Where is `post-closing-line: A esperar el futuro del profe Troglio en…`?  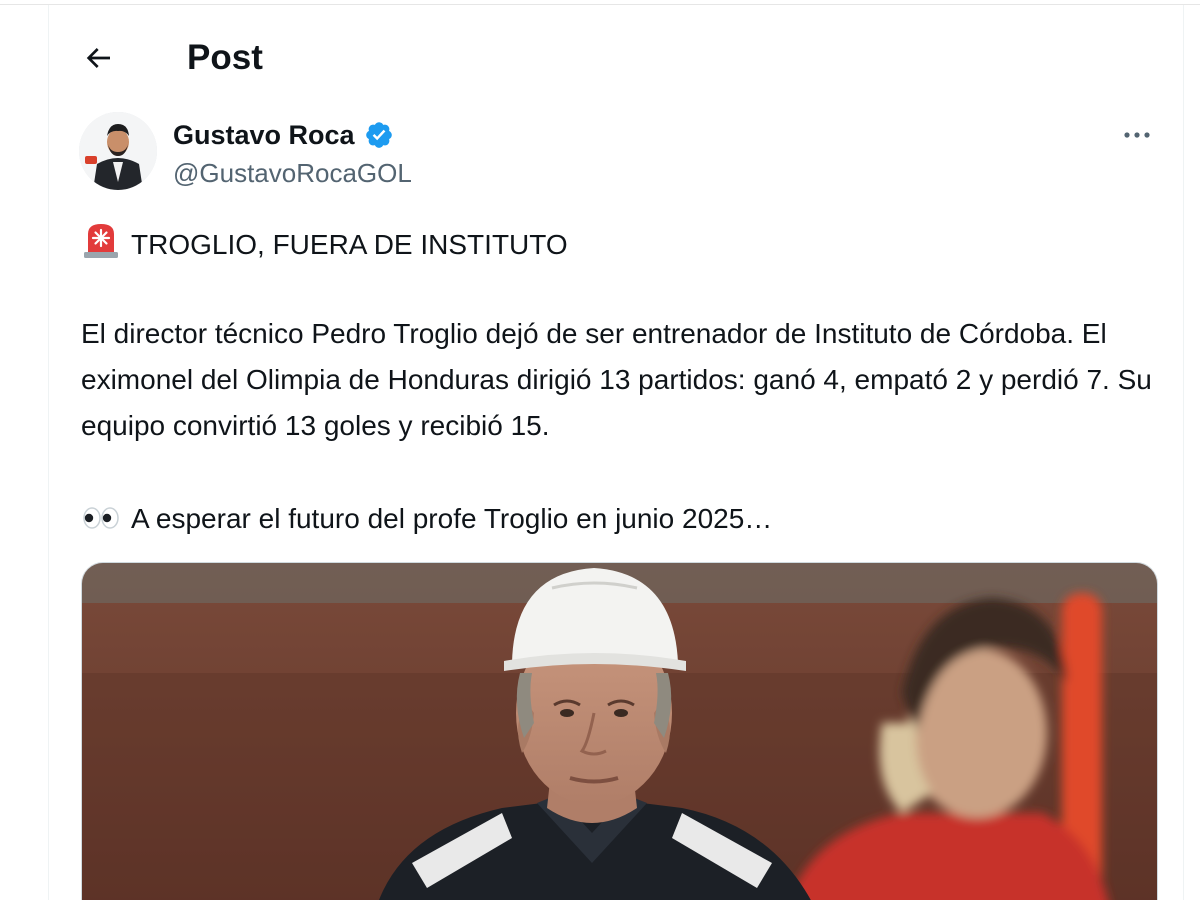
post-closing-line: A esperar el futuro del profe Troglio en… is located at coordinates (621, 522).